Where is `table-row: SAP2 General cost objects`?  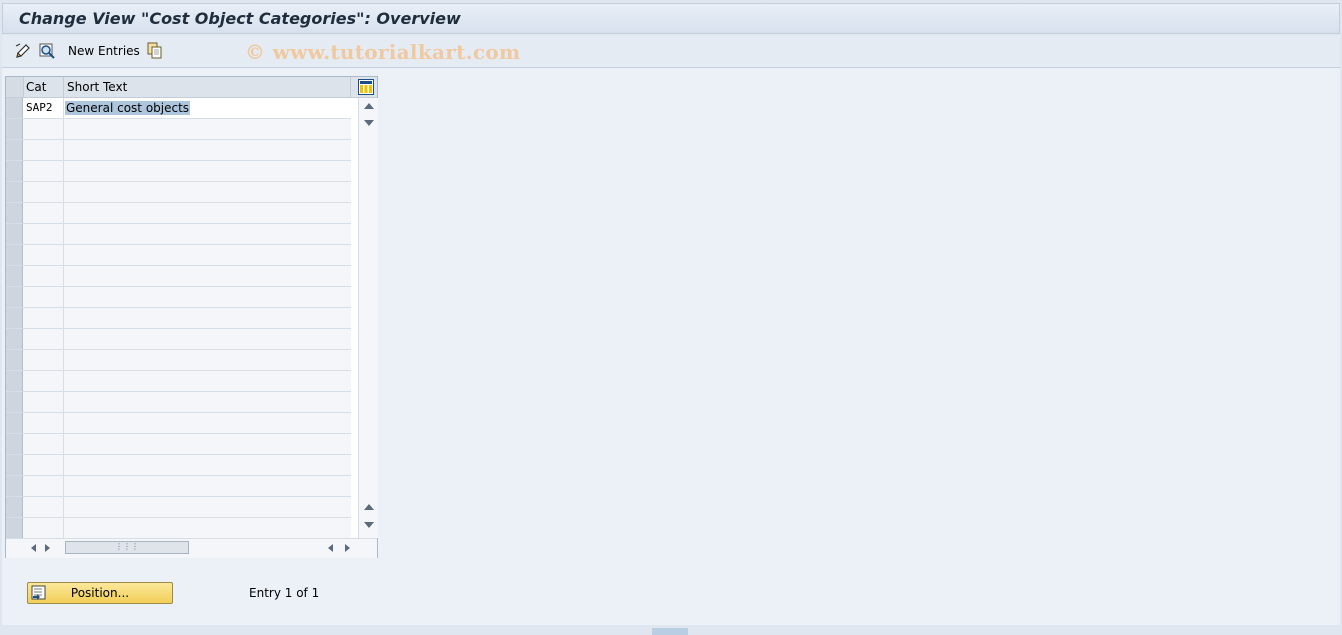
table-row: SAP2 General cost objects is located at coordinates (178, 108).